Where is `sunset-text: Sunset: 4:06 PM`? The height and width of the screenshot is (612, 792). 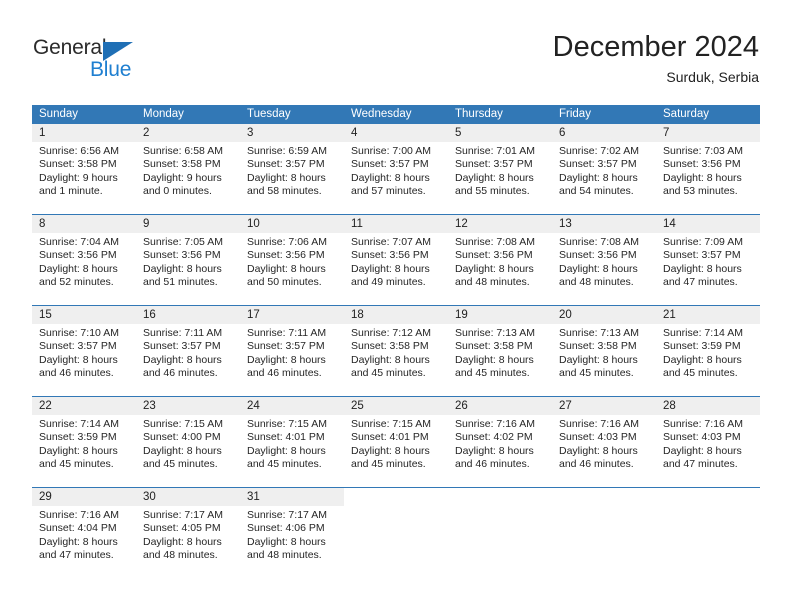
sunset-text: Sunset: 4:06 PM is located at coordinates (286, 528).